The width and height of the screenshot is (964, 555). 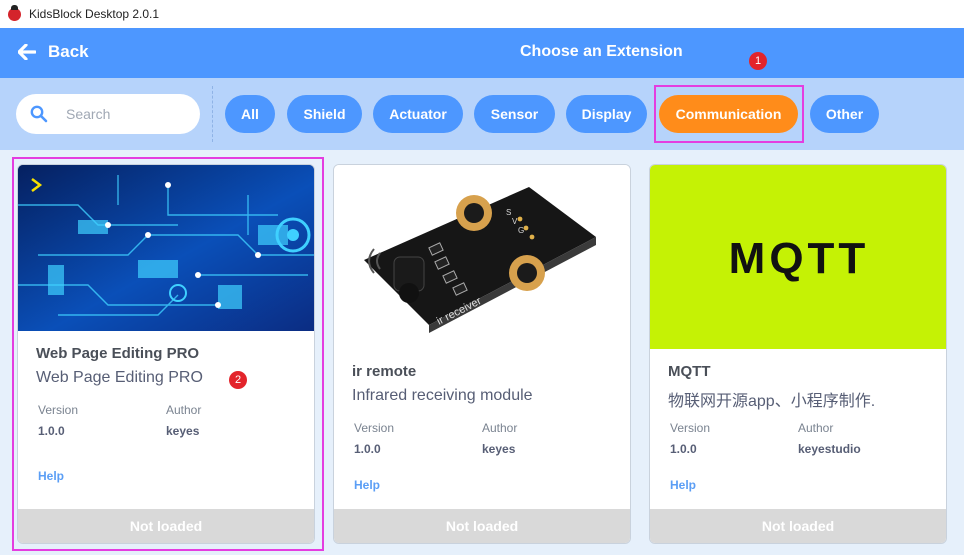 What do you see at coordinates (728, 114) in the screenshot?
I see `tag-communication: Communication` at bounding box center [728, 114].